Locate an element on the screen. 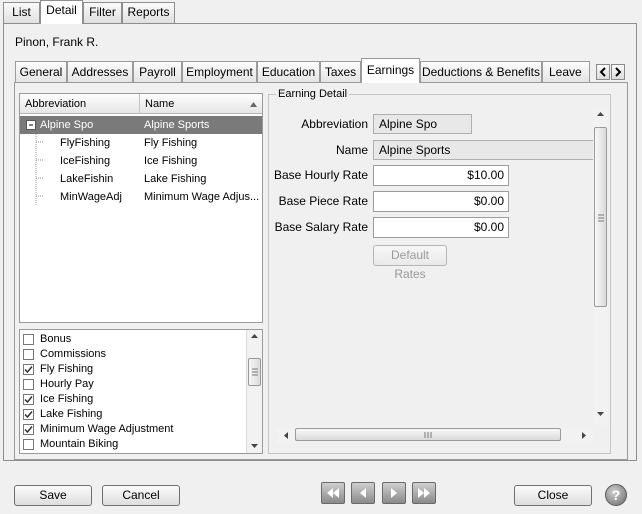 The width and height of the screenshot is (642, 514). row-name: Fly Fishing is located at coordinates (171, 143).